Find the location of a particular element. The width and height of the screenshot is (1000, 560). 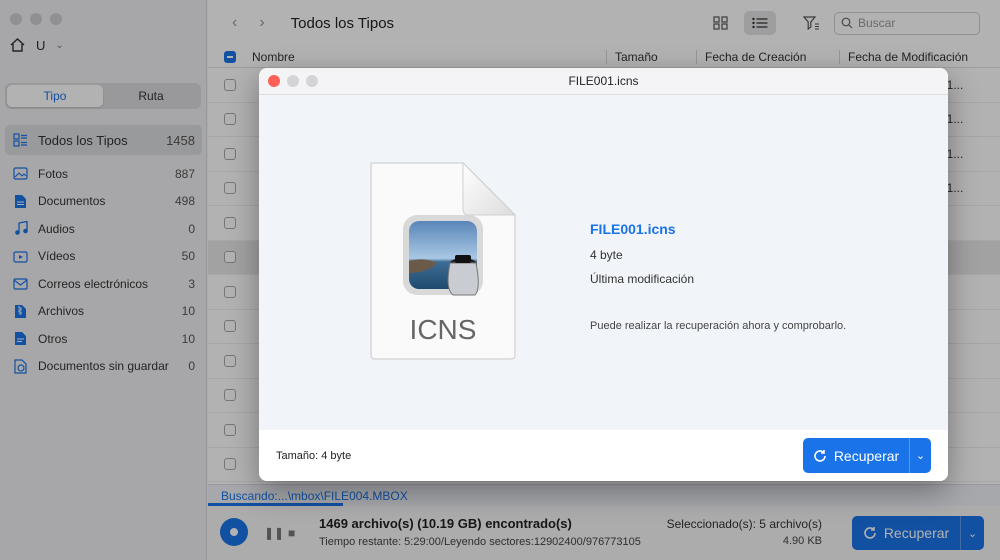

dialog-footer: Tamaño: 4 byte Recuperar ⌄ is located at coordinates (603, 455).